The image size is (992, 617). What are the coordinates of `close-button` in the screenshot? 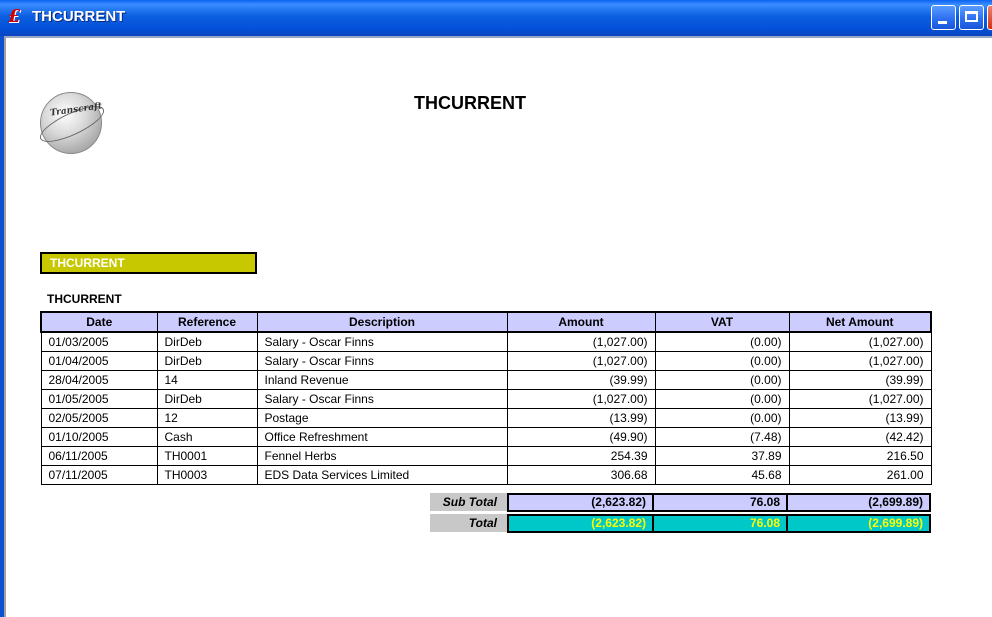 It's located at (989, 17).